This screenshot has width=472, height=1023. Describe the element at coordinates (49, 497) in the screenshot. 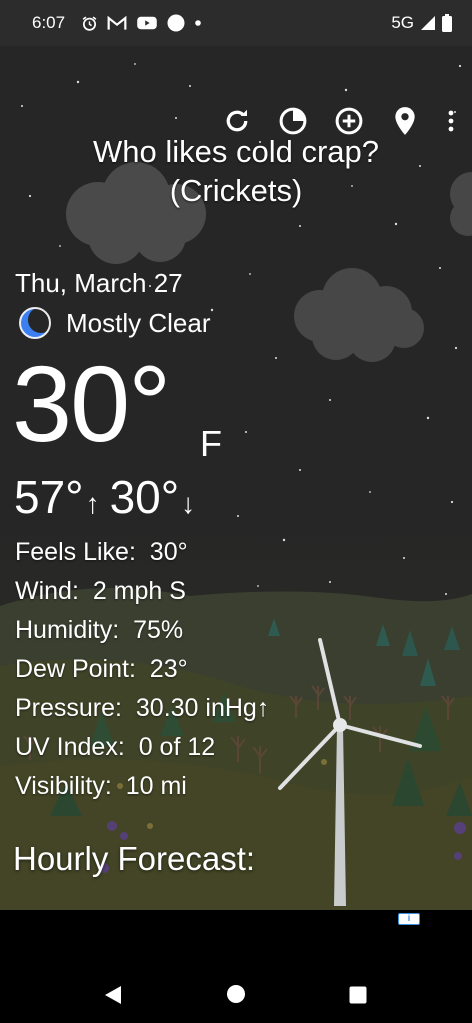

I see `high-temp: 57°` at that location.